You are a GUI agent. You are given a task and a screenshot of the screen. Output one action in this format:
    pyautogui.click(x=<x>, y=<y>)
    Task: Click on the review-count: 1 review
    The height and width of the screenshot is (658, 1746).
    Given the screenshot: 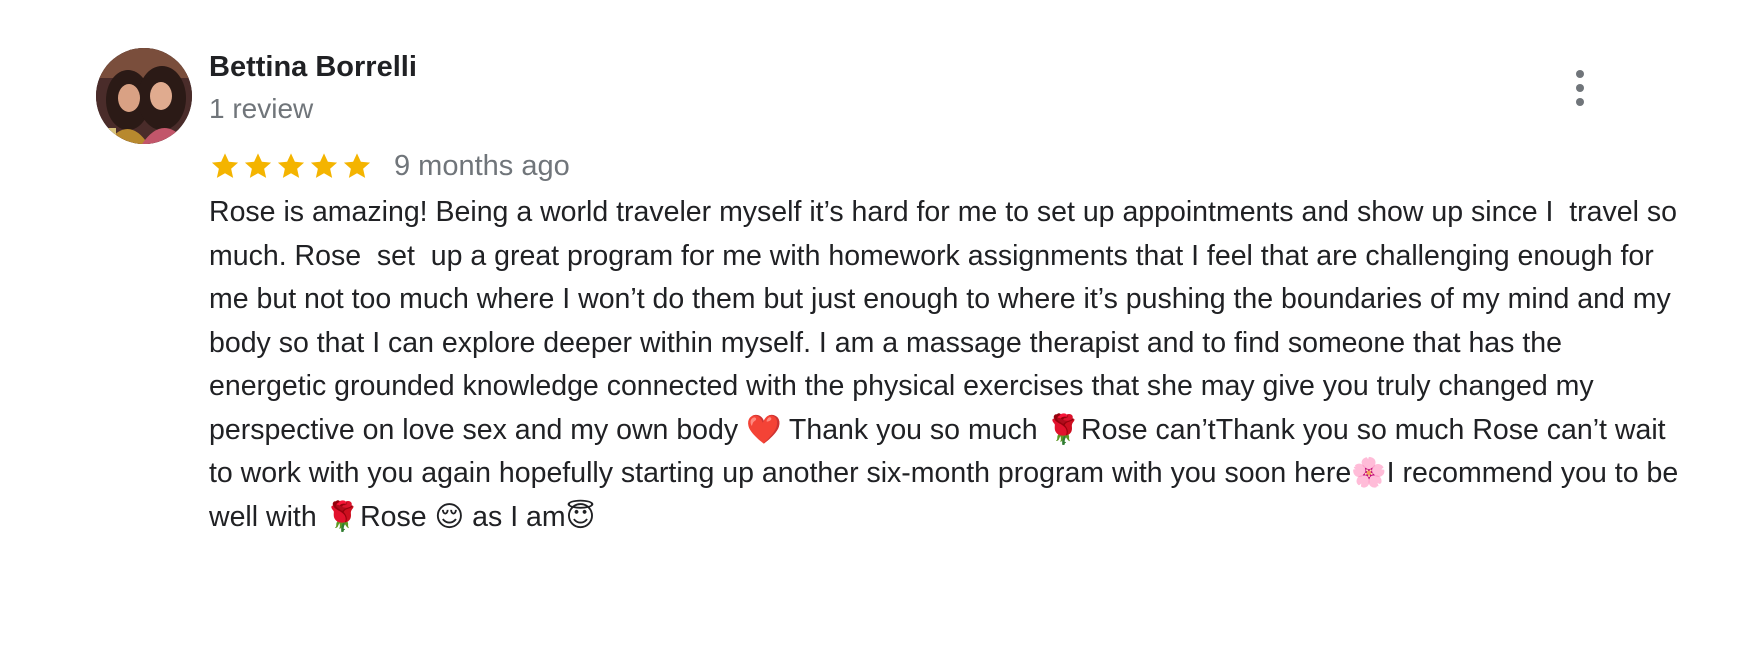 What is the action you would take?
    pyautogui.click(x=261, y=108)
    